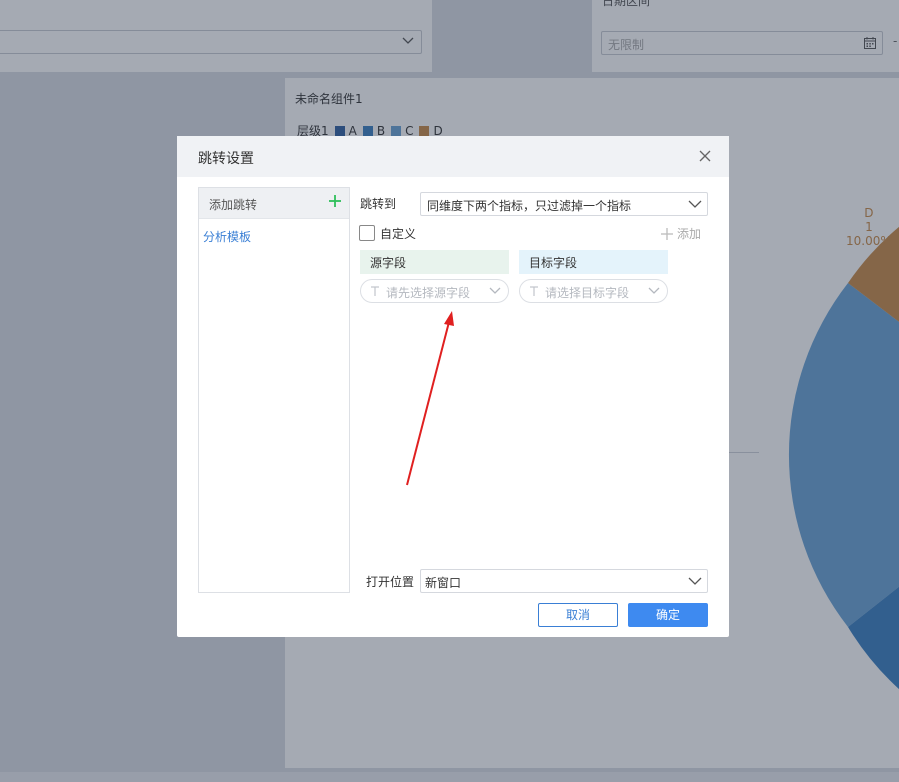  What do you see at coordinates (453, 156) in the screenshot?
I see `dialog-header: 跳转设置` at bounding box center [453, 156].